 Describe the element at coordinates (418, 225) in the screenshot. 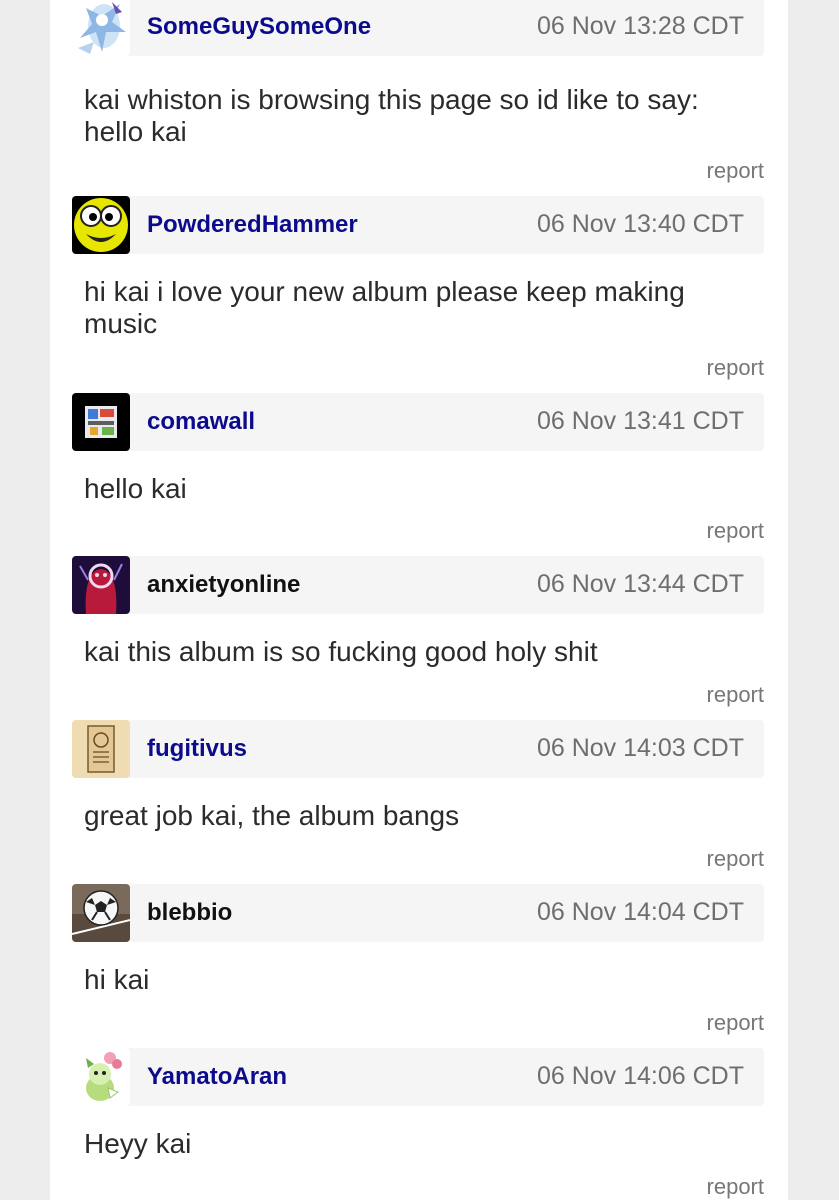

I see `comment-header: PowderedHammer 06 Nov 13:40 CDT` at that location.